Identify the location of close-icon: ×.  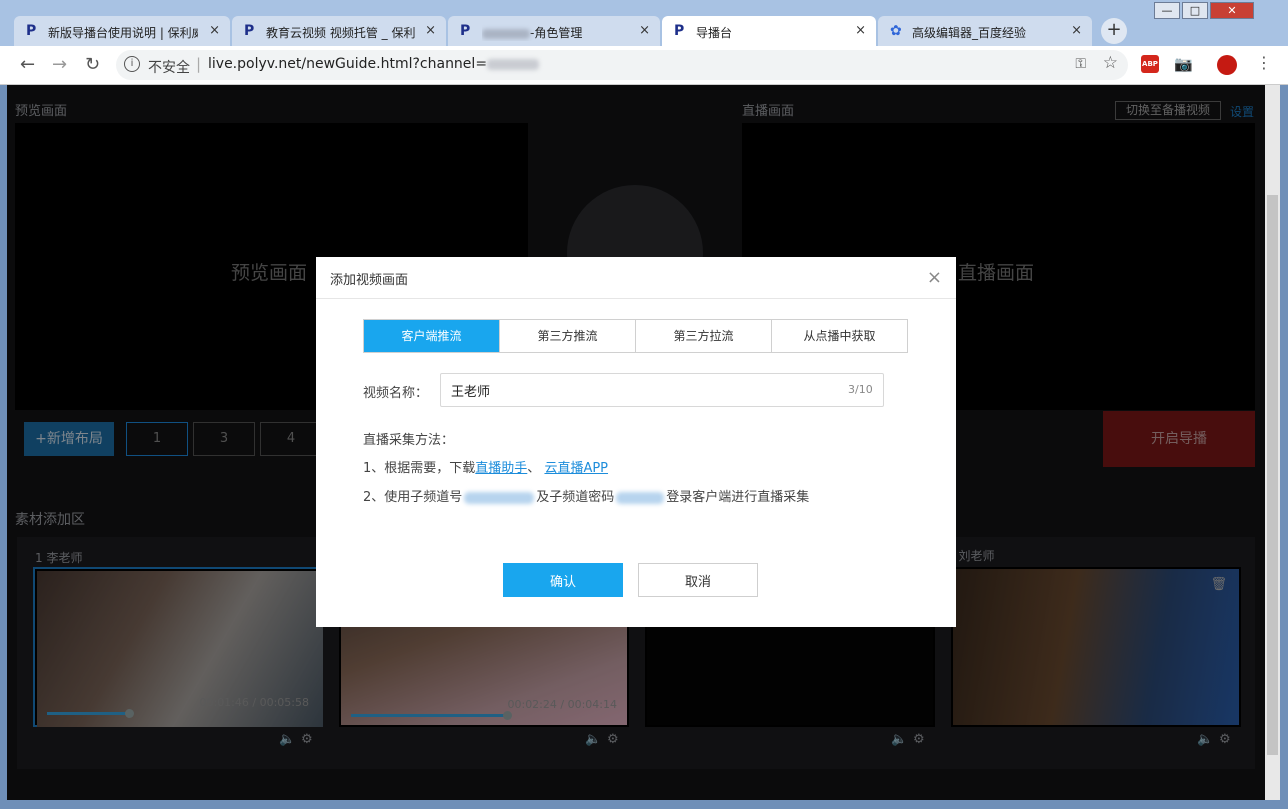
(934, 277).